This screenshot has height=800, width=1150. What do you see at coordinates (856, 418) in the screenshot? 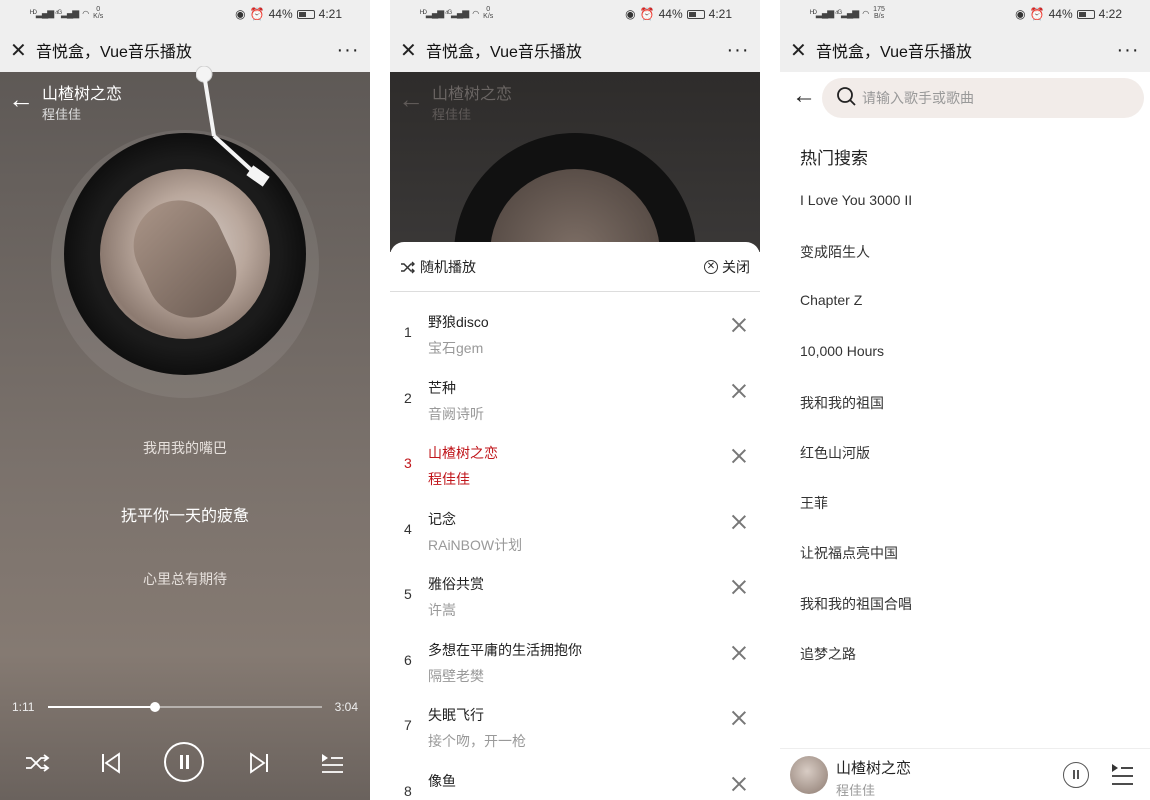
I see `hot-search-item: 我和我的祖国` at bounding box center [856, 418].